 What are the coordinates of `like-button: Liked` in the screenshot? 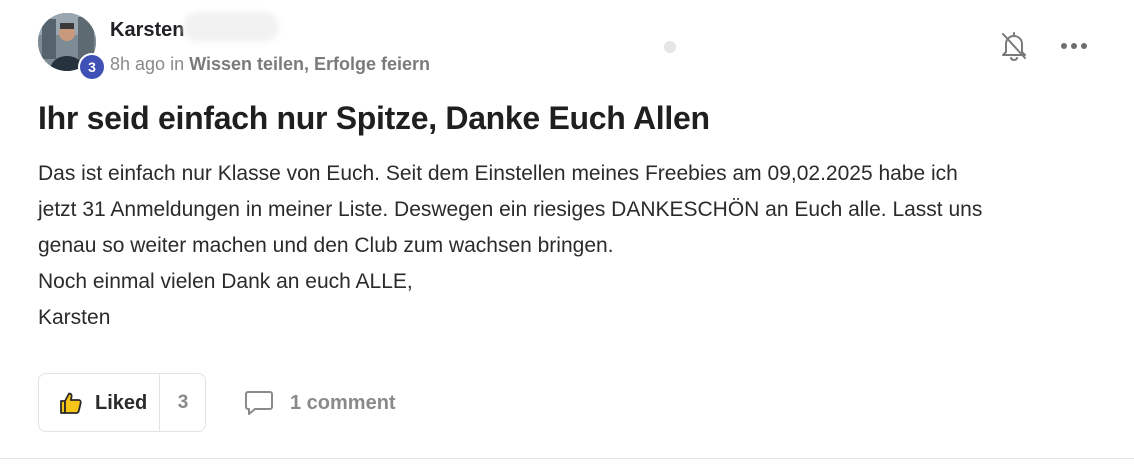 It's located at (99, 402).